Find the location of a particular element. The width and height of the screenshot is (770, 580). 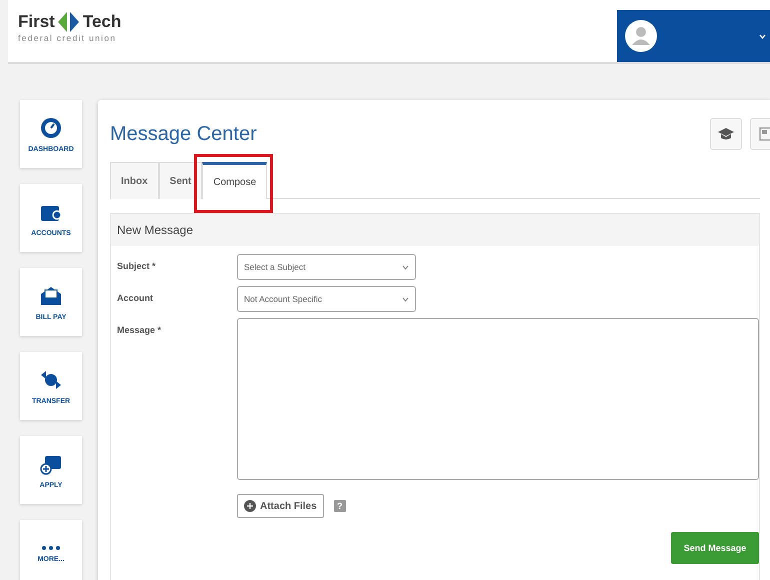

attach-files-button: Attach Files is located at coordinates (280, 506).